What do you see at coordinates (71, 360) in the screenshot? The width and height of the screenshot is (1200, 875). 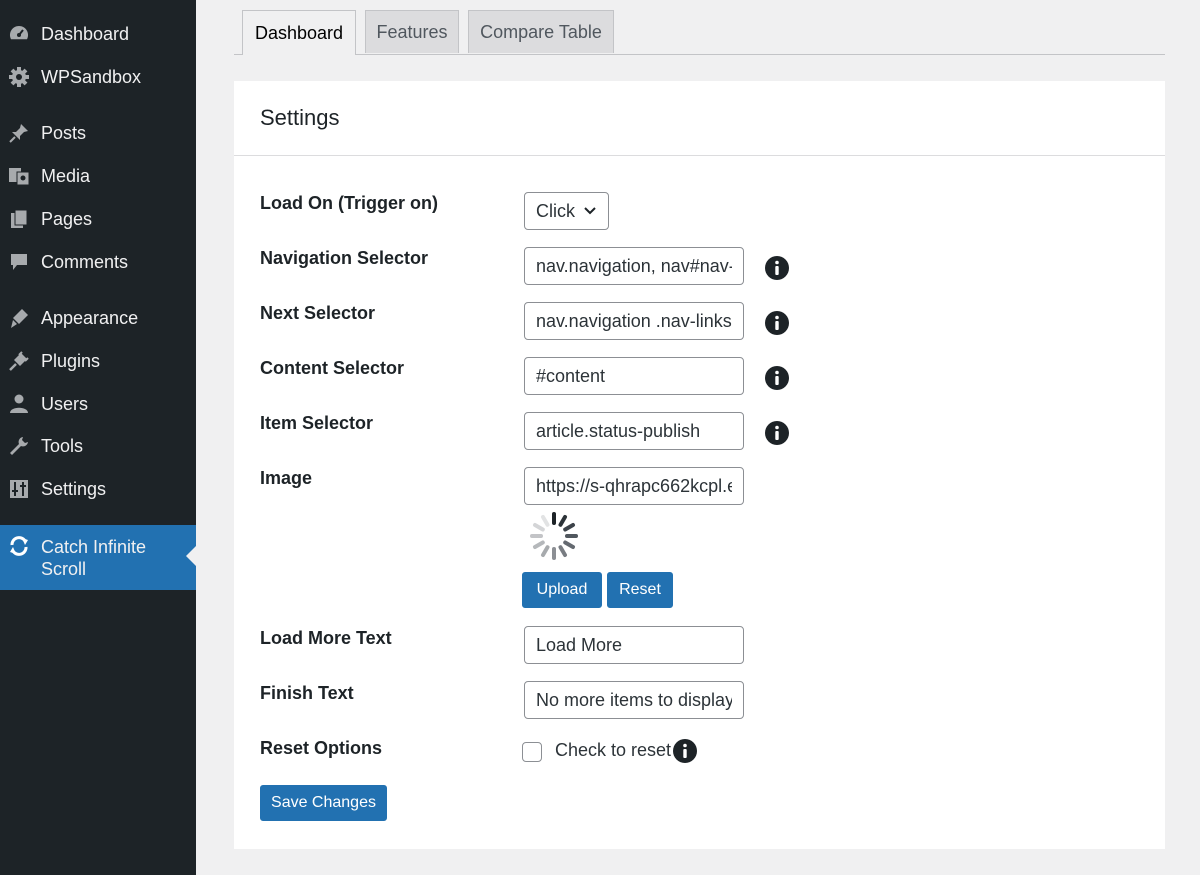 I see `sidebar-item-label: Plugins` at bounding box center [71, 360].